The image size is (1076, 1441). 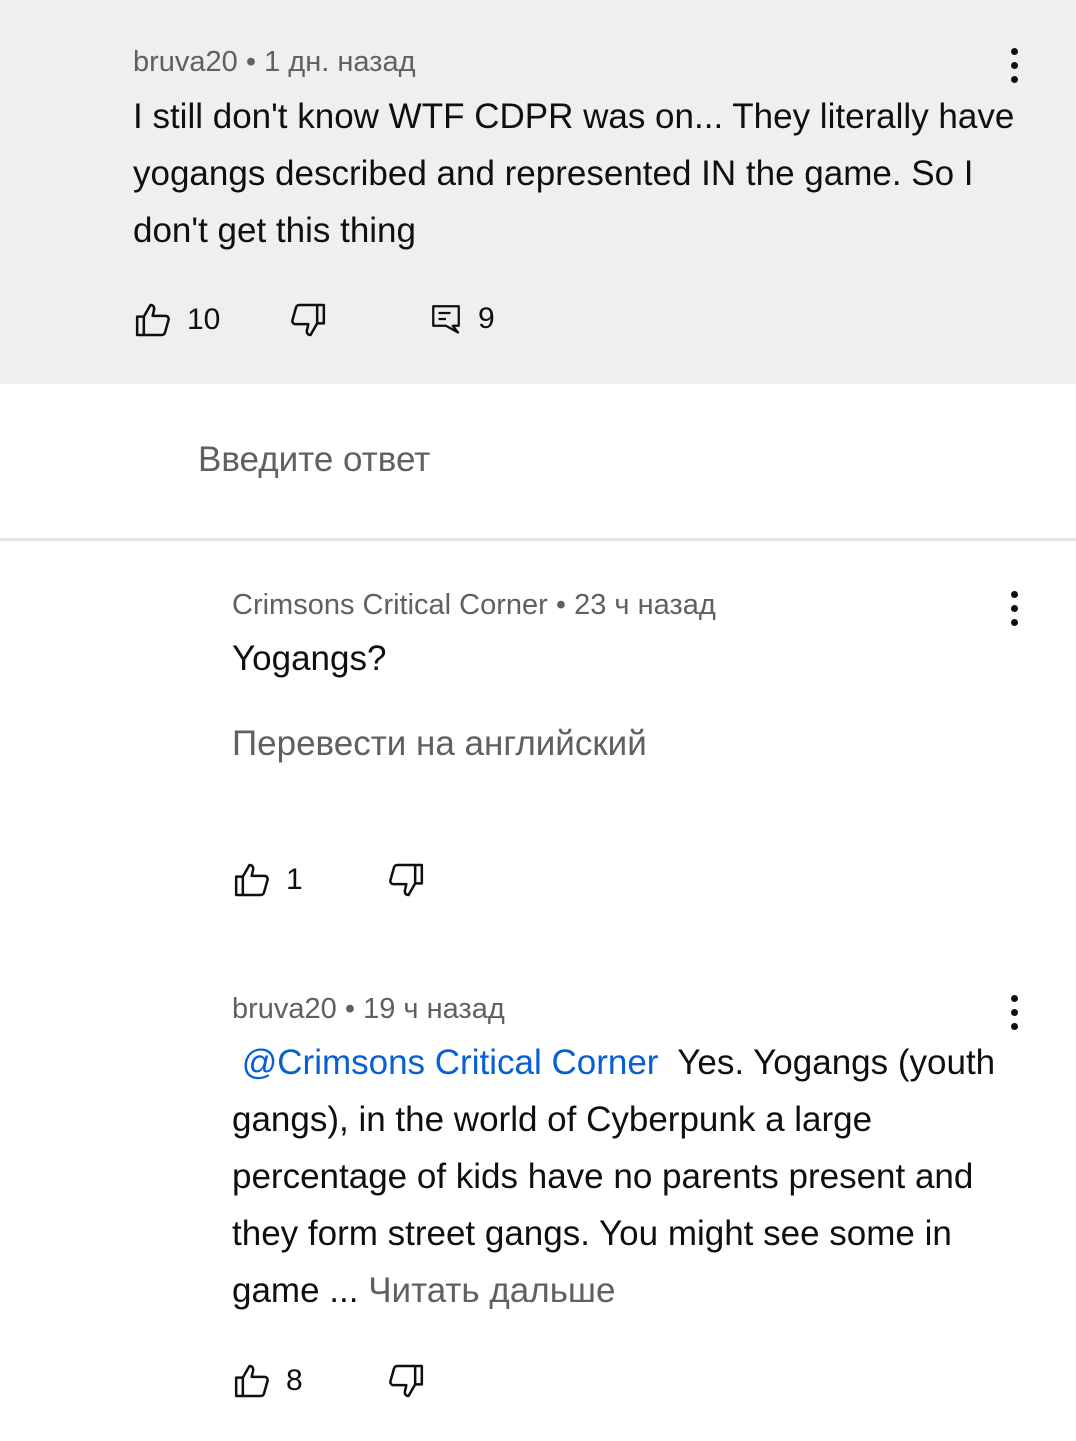 I want to click on reply-author: bruva20, so click(x=284, y=1009).